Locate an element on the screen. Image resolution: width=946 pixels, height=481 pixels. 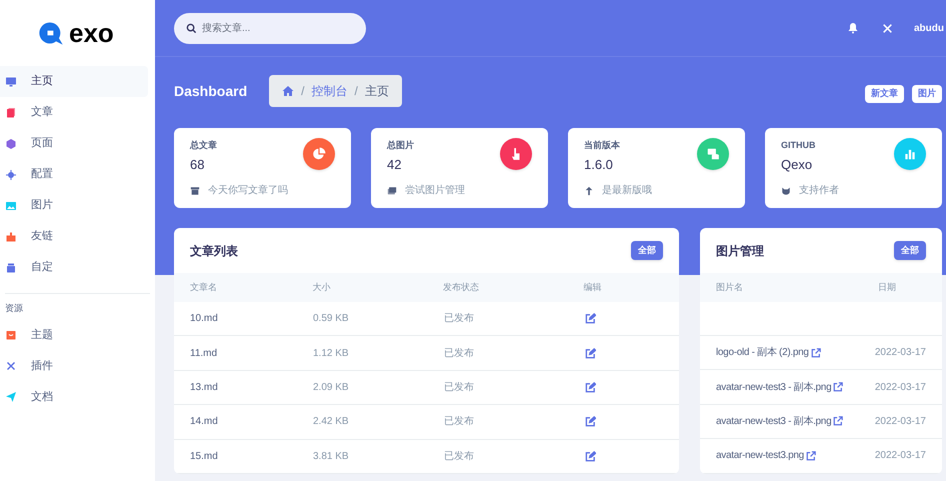
sidebar-item: 页面 is located at coordinates (74, 143).